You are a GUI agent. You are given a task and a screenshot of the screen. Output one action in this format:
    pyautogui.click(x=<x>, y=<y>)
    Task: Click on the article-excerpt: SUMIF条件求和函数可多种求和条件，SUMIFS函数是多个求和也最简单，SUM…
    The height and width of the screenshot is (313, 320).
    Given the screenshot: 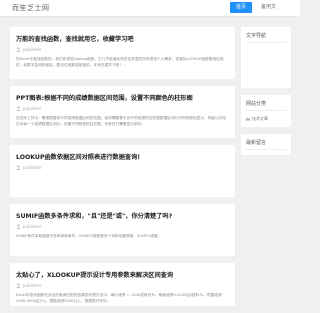 What is the action you would take?
    pyautogui.click(x=89, y=236)
    